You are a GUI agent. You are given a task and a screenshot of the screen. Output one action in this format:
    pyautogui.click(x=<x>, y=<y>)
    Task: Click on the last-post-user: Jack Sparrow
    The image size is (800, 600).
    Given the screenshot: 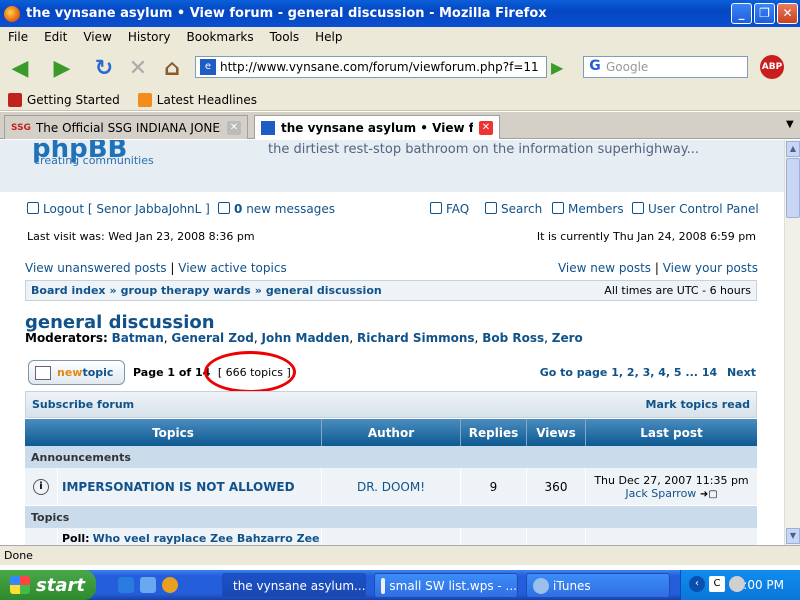 What is the action you would take?
    pyautogui.click(x=660, y=493)
    